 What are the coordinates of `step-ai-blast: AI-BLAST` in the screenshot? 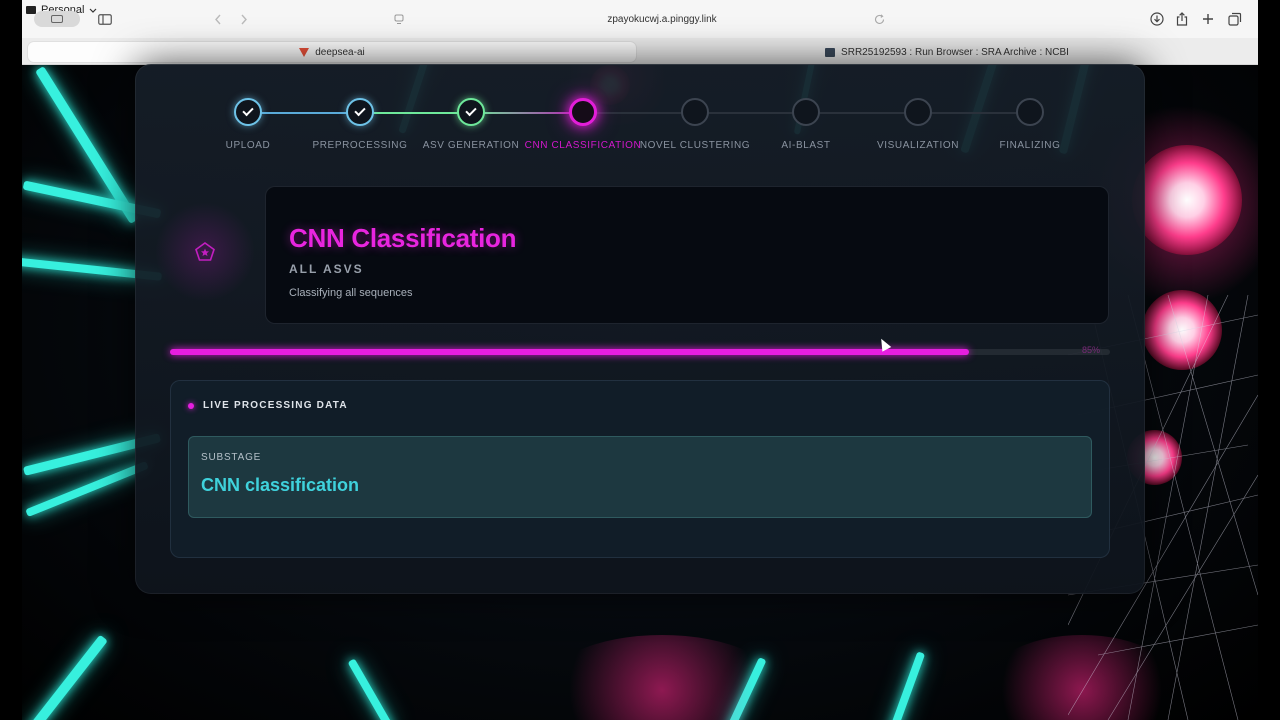 It's located at (806, 124).